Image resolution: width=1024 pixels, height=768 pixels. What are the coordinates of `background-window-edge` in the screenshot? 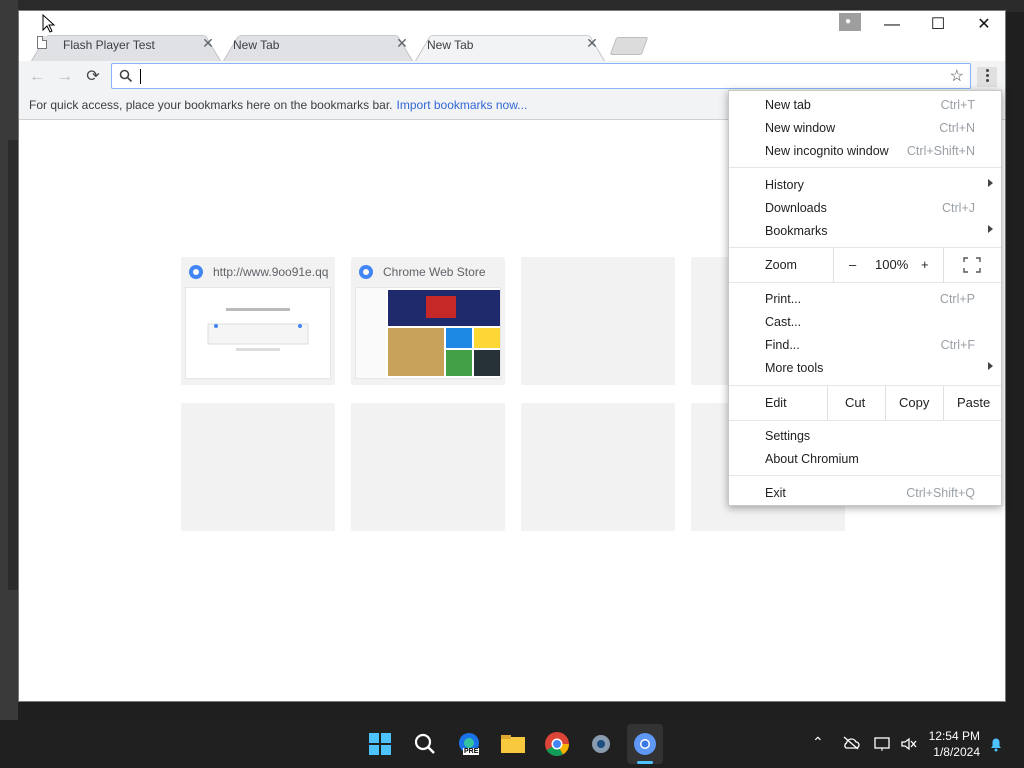 It's located at (13, 365).